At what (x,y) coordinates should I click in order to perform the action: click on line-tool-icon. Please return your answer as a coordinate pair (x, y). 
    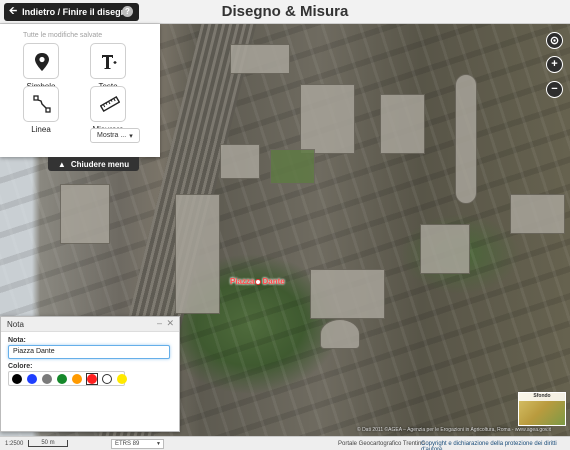
    Looking at the image, I should click on (42, 104).